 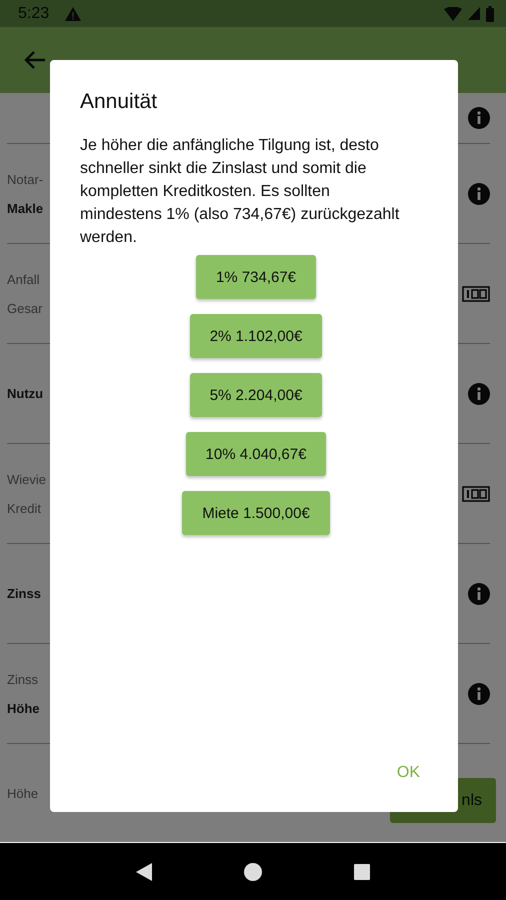 I want to click on signal-icon, so click(x=474, y=13).